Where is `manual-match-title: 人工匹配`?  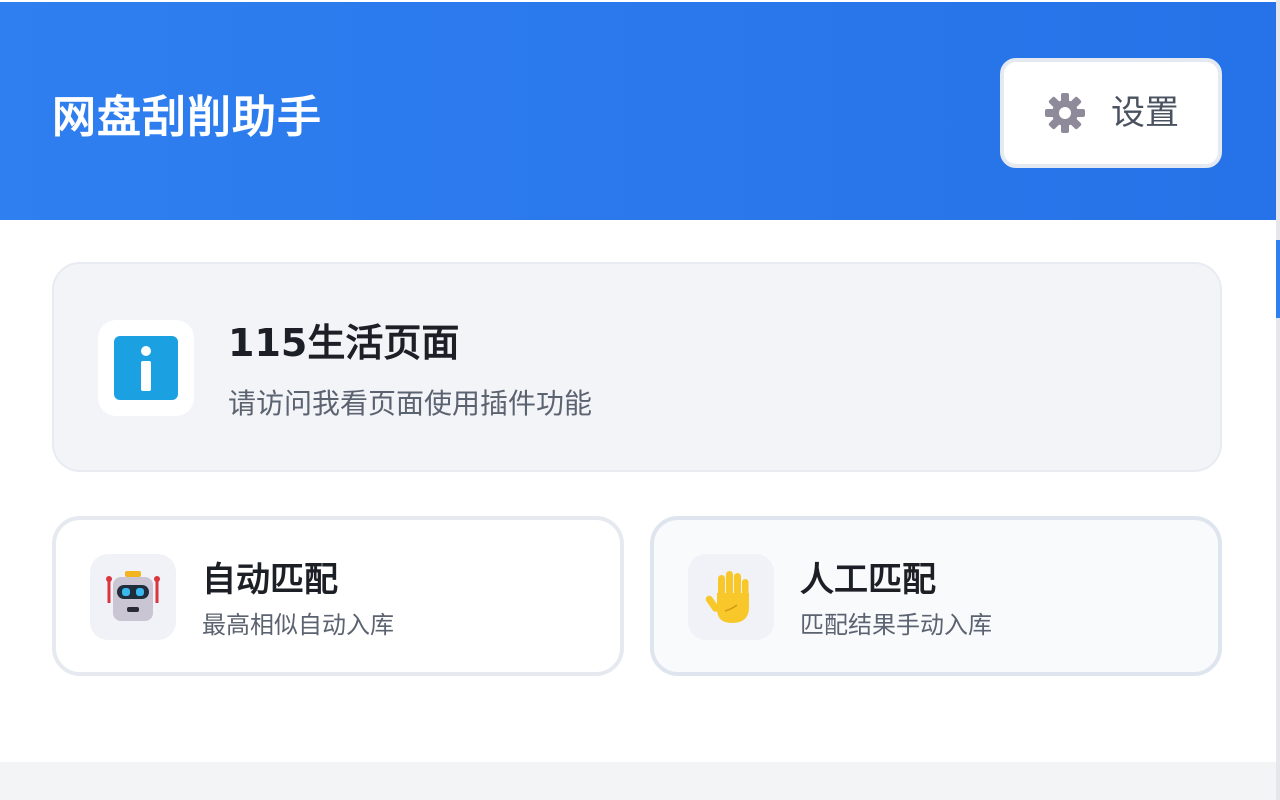
manual-match-title: 人工匹配 is located at coordinates (868, 580).